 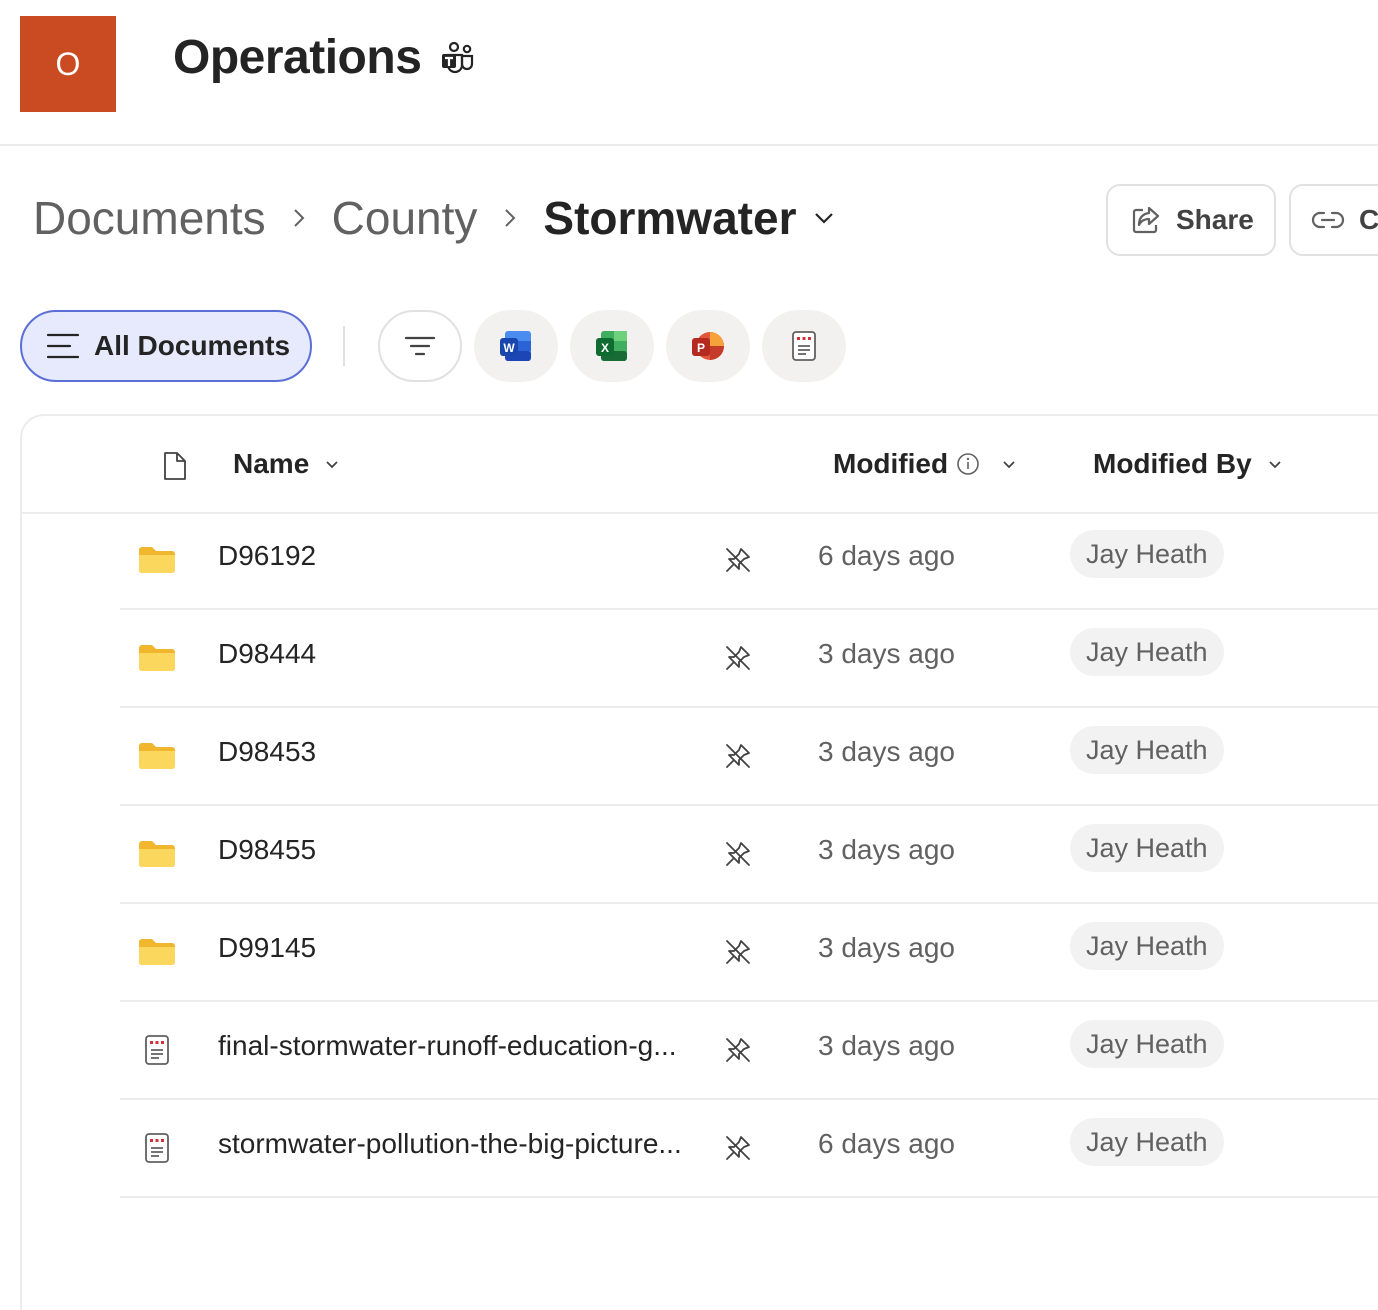 I want to click on list-header: Name Modified Modified By, so click(x=700, y=465).